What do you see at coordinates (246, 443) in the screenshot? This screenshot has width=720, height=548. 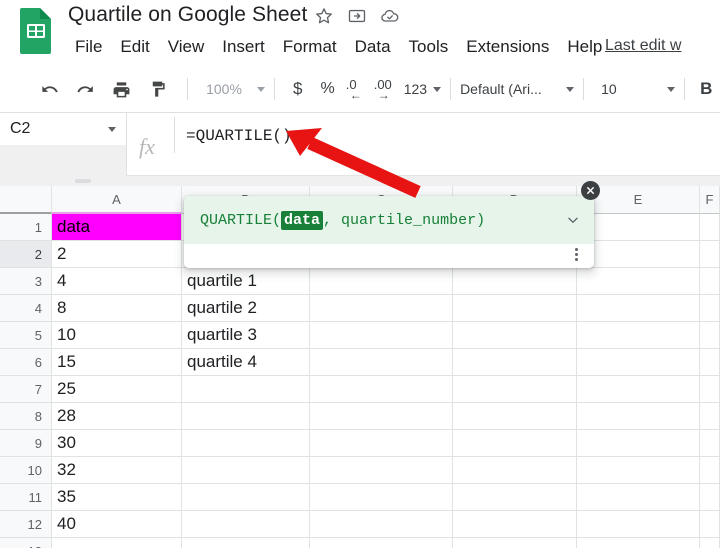 I see `cell-B9` at bounding box center [246, 443].